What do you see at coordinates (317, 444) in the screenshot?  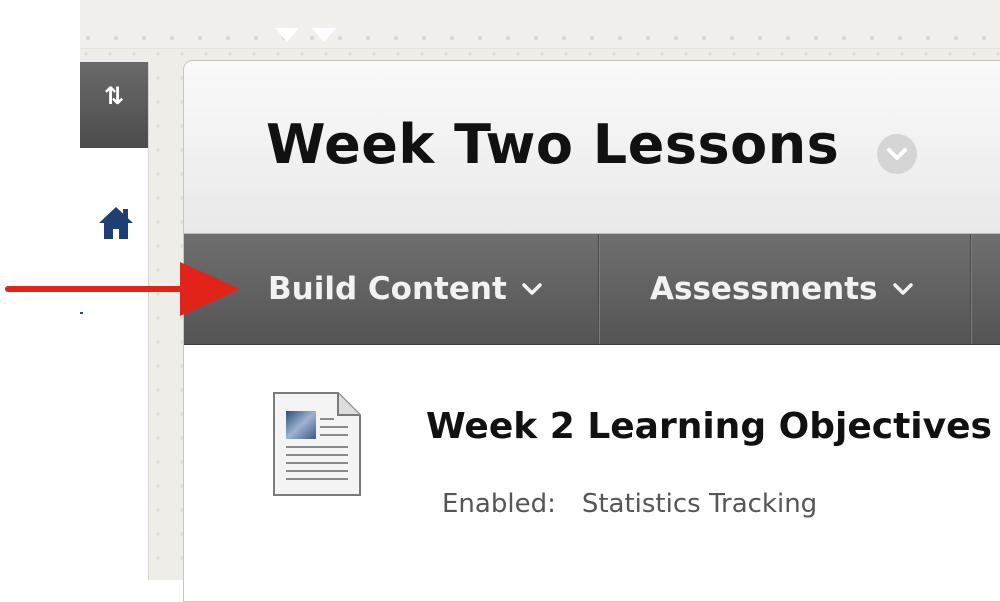 I see `document-icon` at bounding box center [317, 444].